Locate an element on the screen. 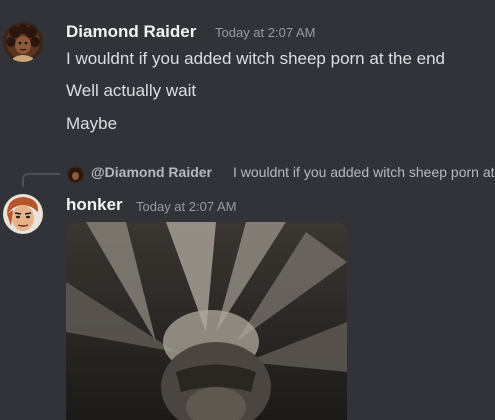 This screenshot has width=495, height=420. avatar-diamond-raider is located at coordinates (23, 42).